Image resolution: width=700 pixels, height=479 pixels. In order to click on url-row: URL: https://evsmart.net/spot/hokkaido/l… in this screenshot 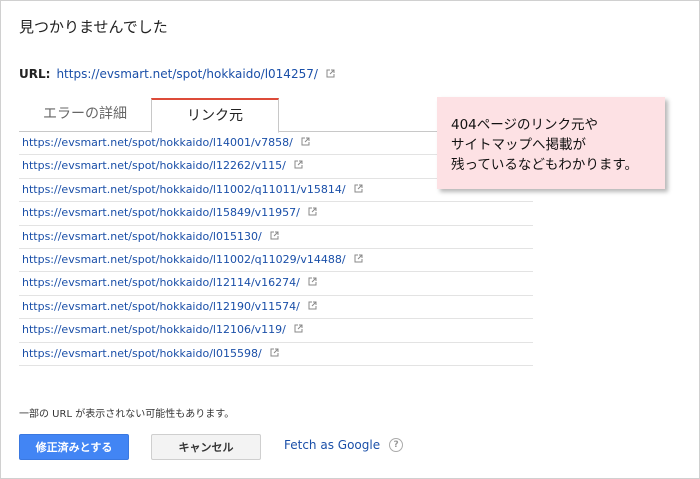, I will do `click(177, 74)`.